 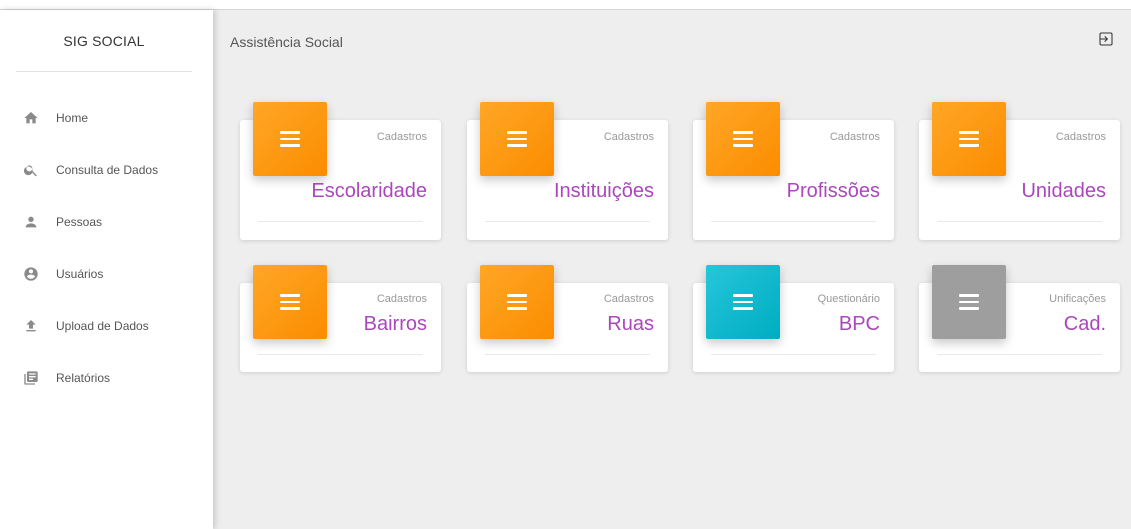 I want to click on sidebar-item-label: Home, so click(x=72, y=118).